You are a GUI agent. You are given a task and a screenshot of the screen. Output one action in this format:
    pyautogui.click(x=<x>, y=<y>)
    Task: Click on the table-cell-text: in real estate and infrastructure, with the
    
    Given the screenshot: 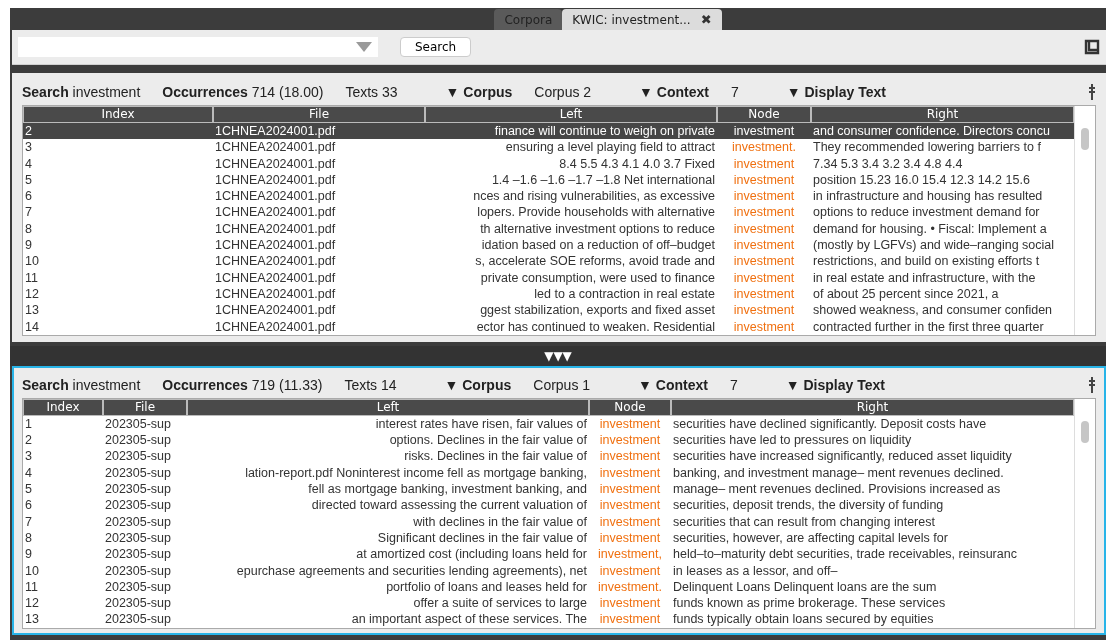 What is the action you would take?
    pyautogui.click(x=924, y=277)
    